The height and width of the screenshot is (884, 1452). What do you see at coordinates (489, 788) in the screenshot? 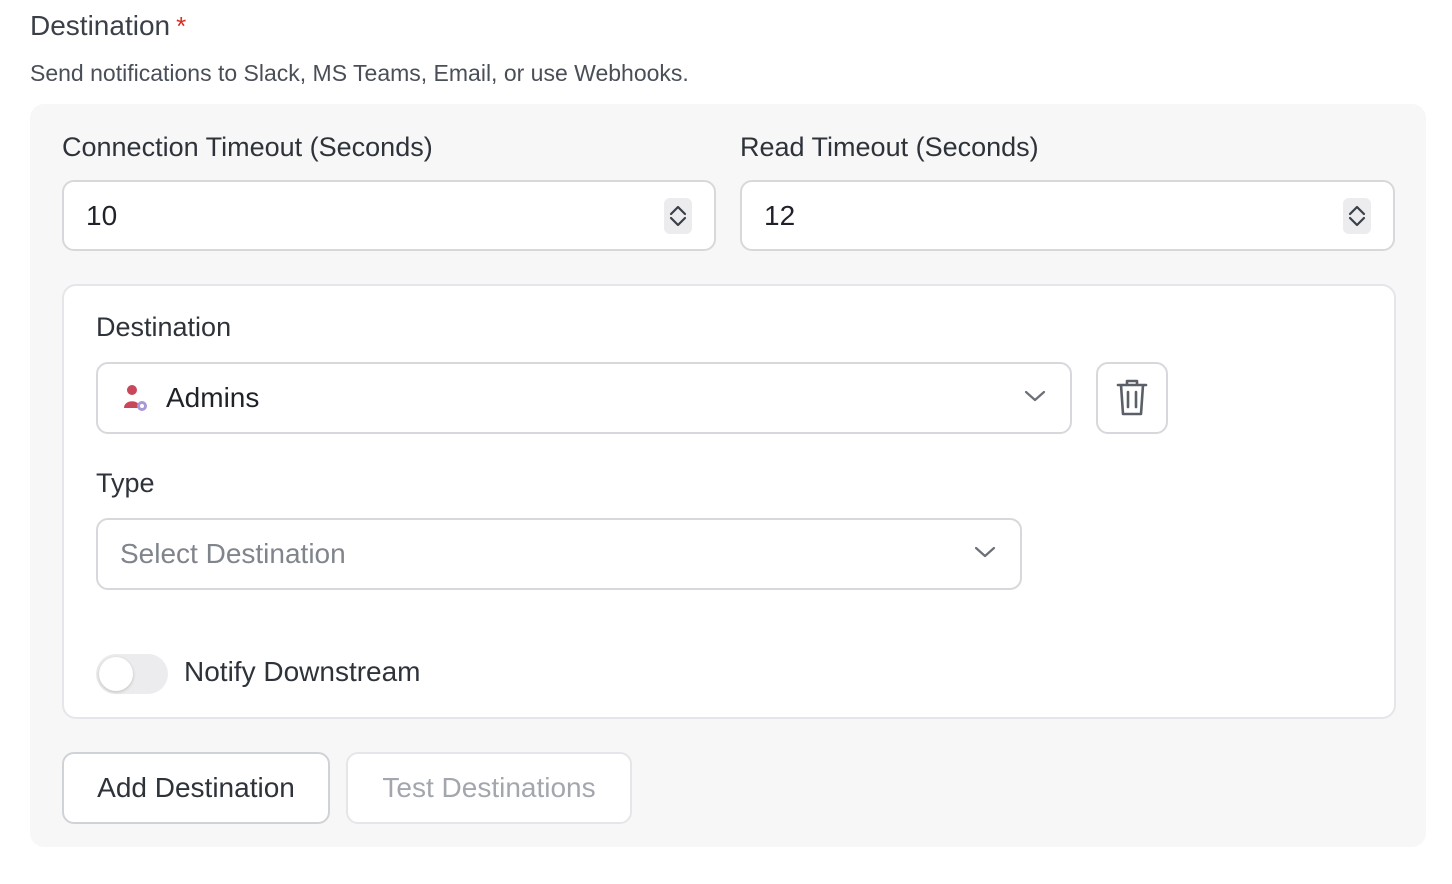
I see `test-destinations-button: Test Destinations` at bounding box center [489, 788].